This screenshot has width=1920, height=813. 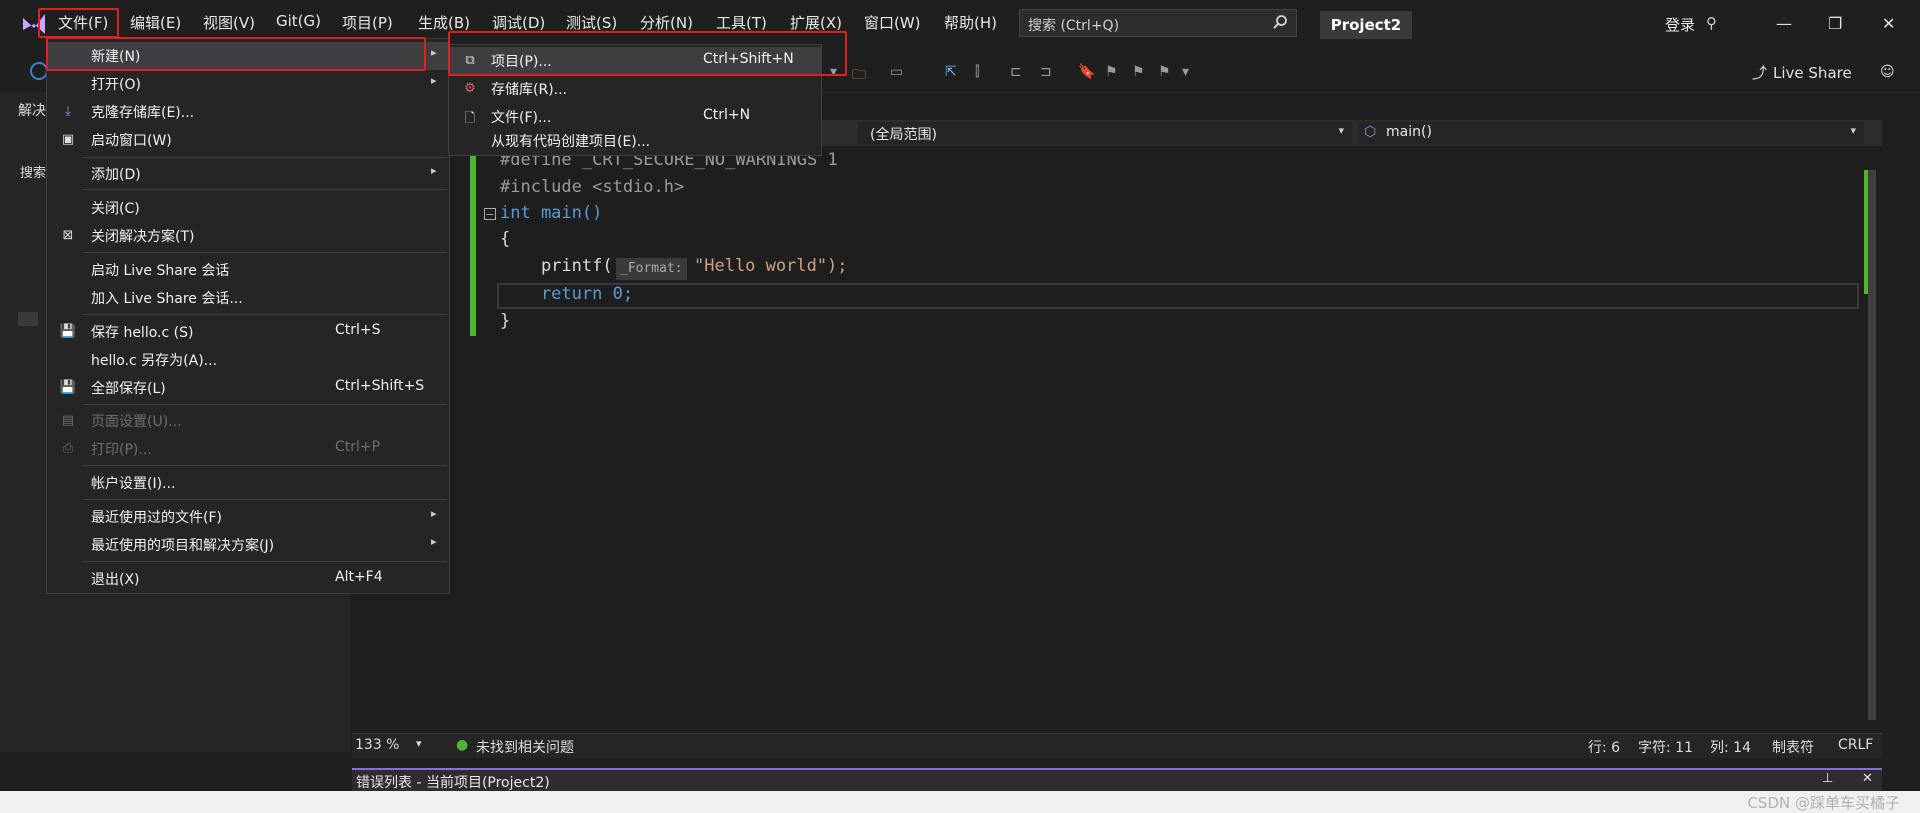 I want to click on signin-link: 登录, so click(x=1680, y=24).